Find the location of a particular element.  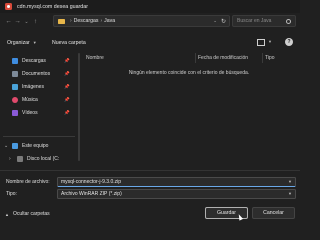

chevron-down-icon: ⌄ is located at coordinates (6, 146).